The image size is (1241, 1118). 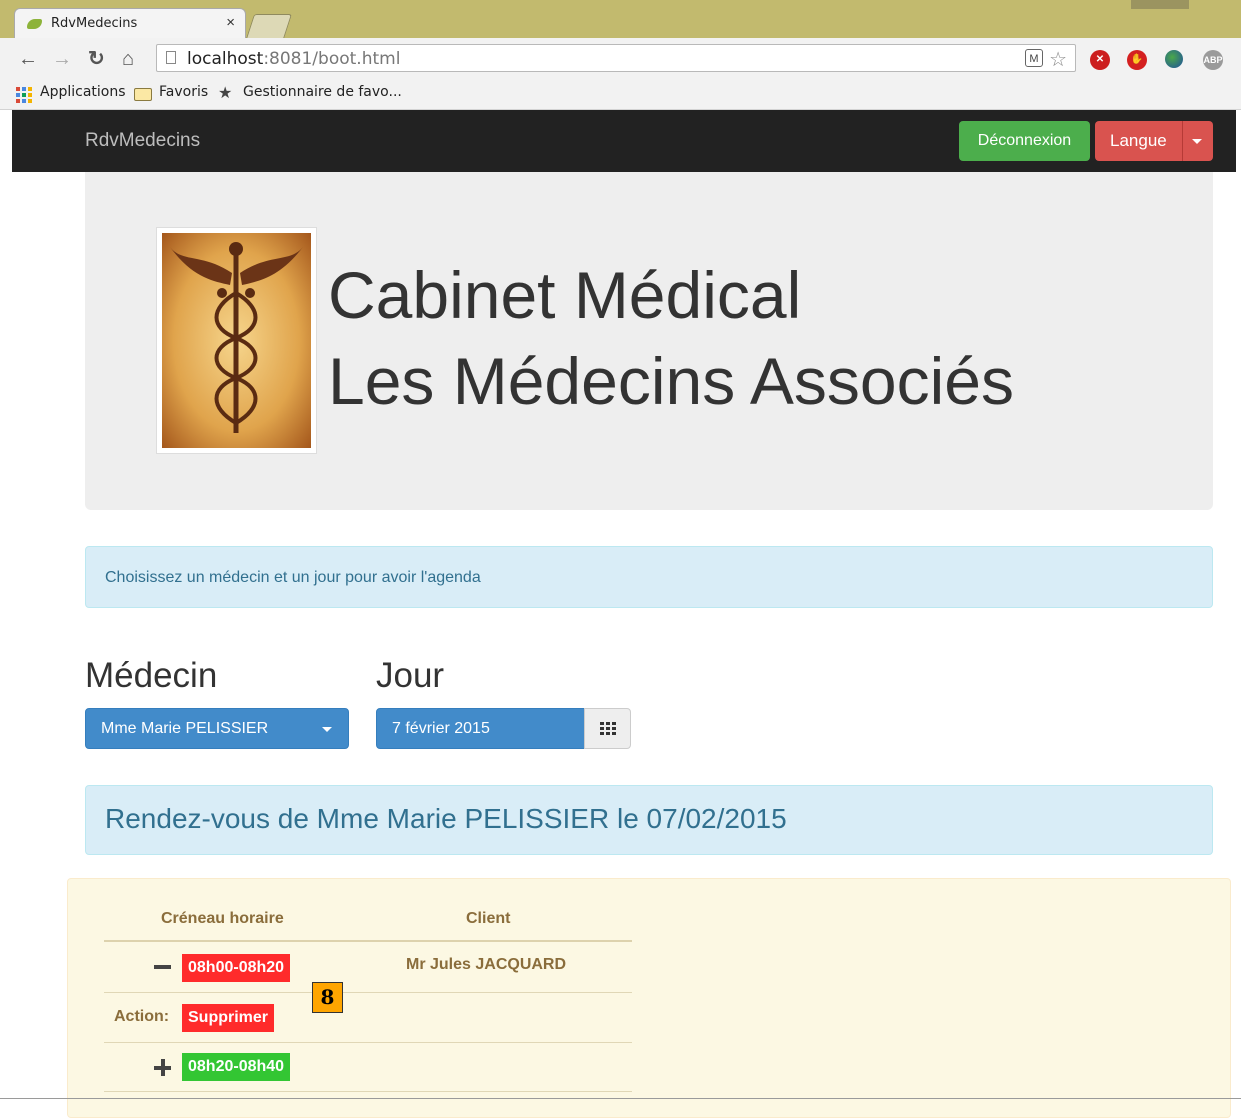 What do you see at coordinates (83, 92) in the screenshot?
I see `bookmark-applications: Applications` at bounding box center [83, 92].